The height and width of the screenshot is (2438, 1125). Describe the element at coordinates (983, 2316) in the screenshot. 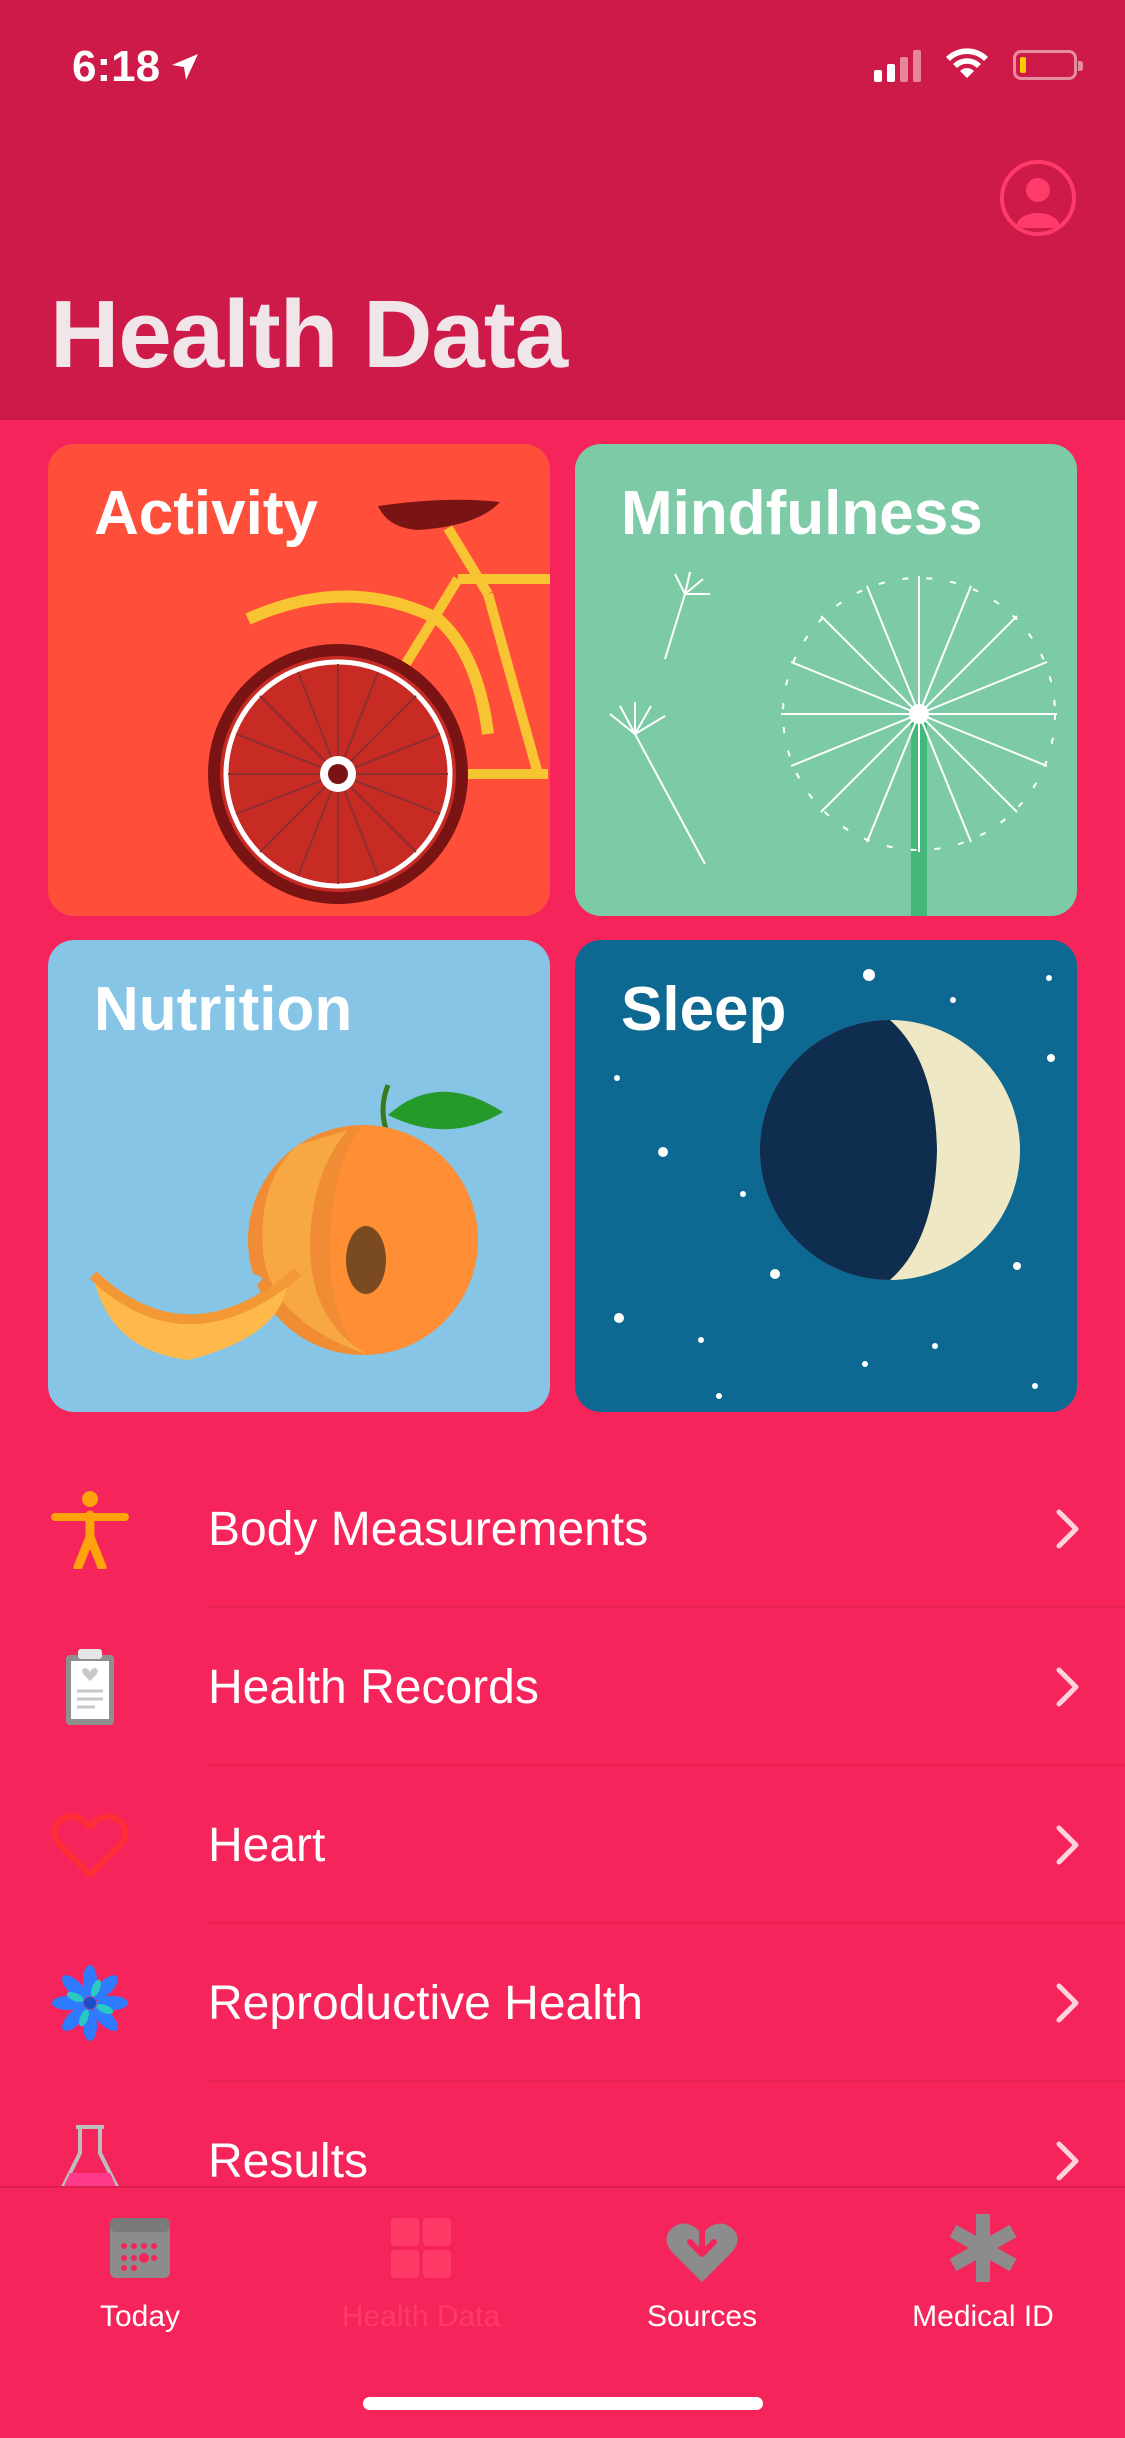

I see `tab-label: Medical ID` at that location.